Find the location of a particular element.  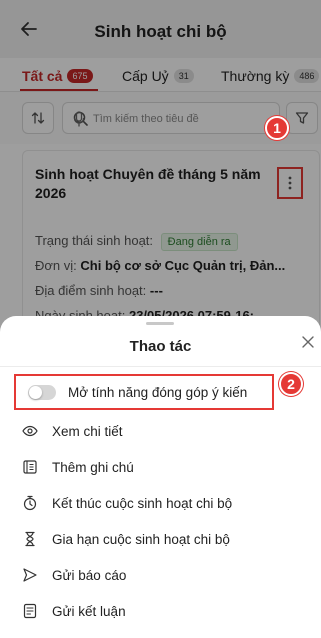

timer-icon is located at coordinates (30, 503).